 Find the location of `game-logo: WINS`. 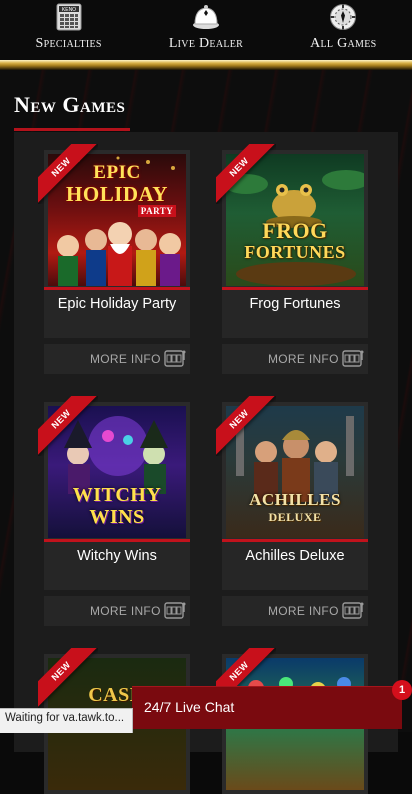

game-logo: WINS is located at coordinates (117, 517).